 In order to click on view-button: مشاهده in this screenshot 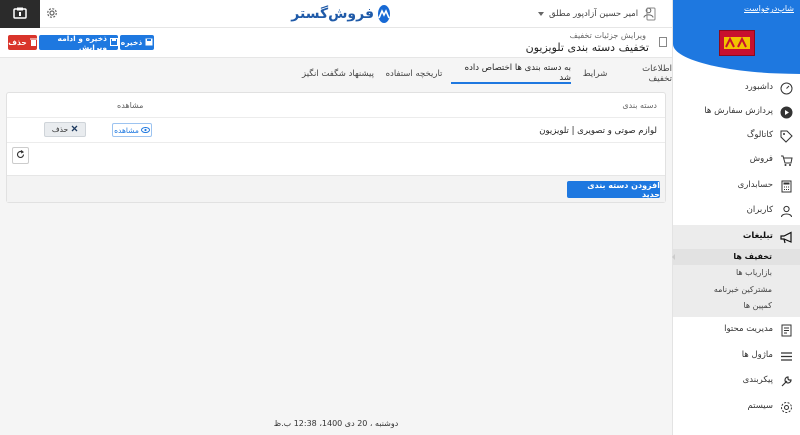, I will do `click(132, 130)`.